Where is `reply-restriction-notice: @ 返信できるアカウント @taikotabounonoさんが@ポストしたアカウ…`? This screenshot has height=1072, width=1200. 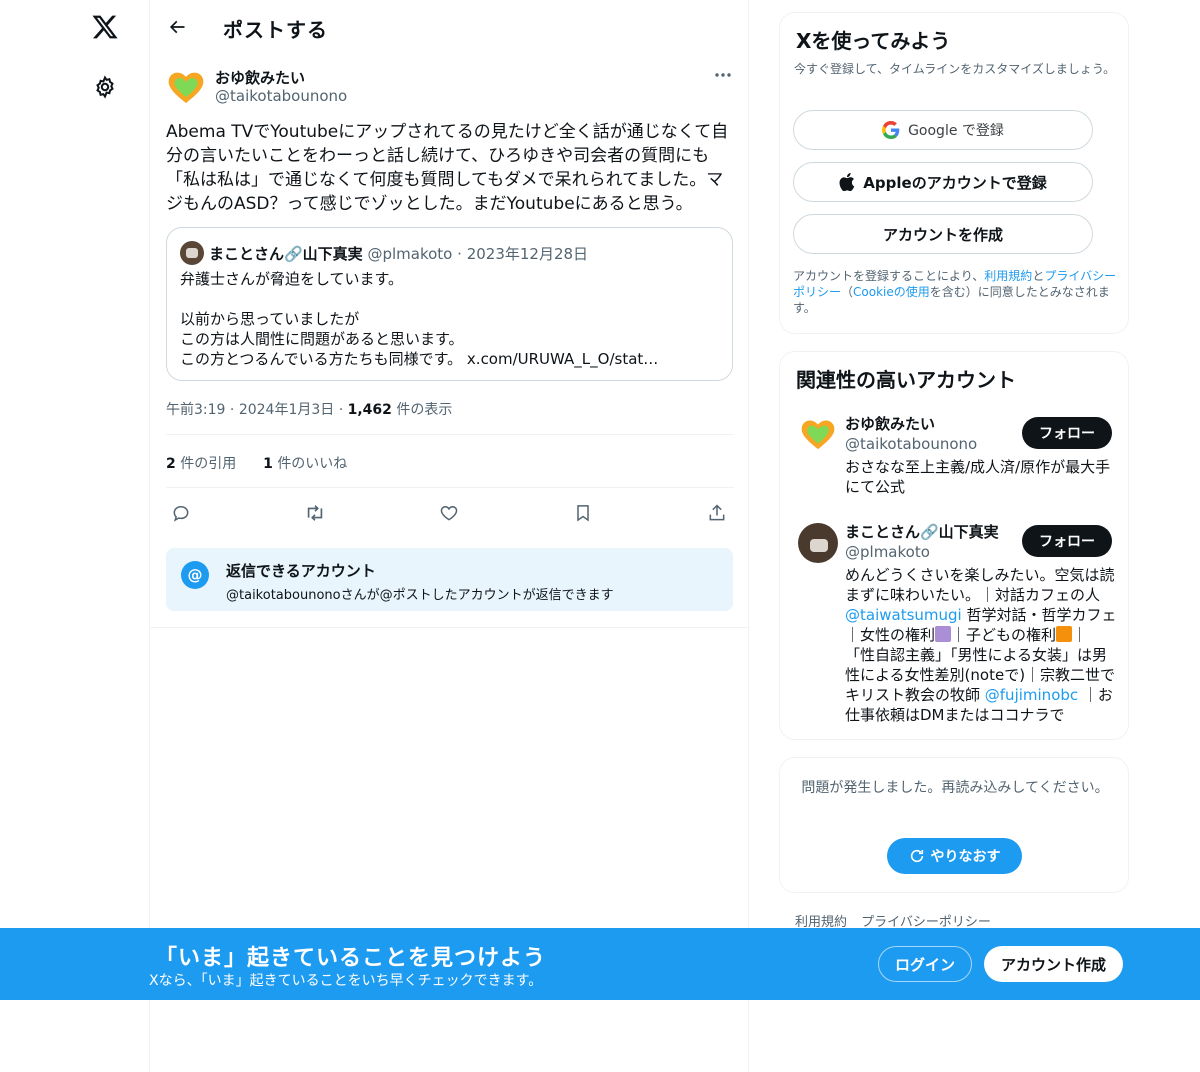 reply-restriction-notice: @ 返信できるアカウント @taikotabounonoさんが@ポストしたアカウ… is located at coordinates (449, 579).